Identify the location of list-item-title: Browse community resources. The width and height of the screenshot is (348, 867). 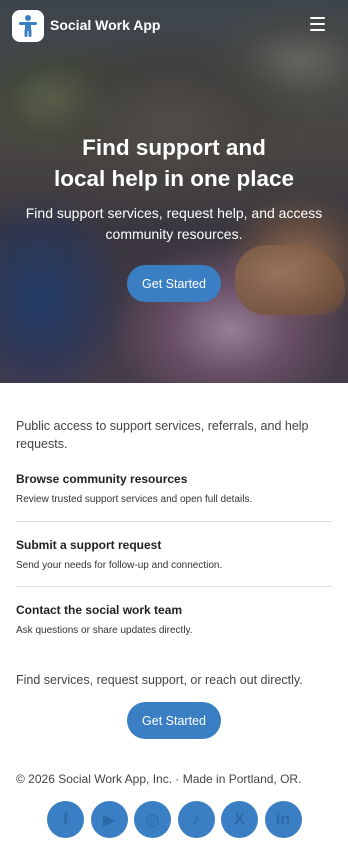
(102, 479).